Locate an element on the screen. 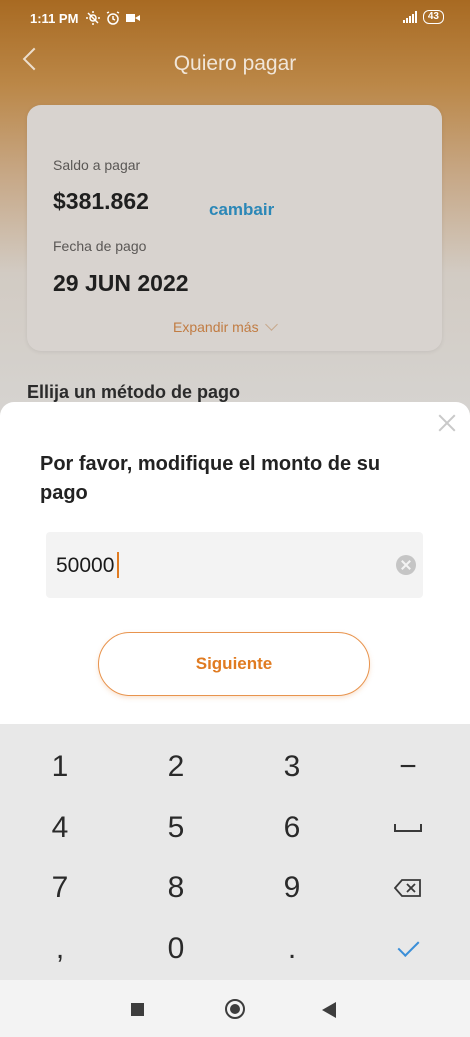  expand-button: Expandir más is located at coordinates (225, 326).